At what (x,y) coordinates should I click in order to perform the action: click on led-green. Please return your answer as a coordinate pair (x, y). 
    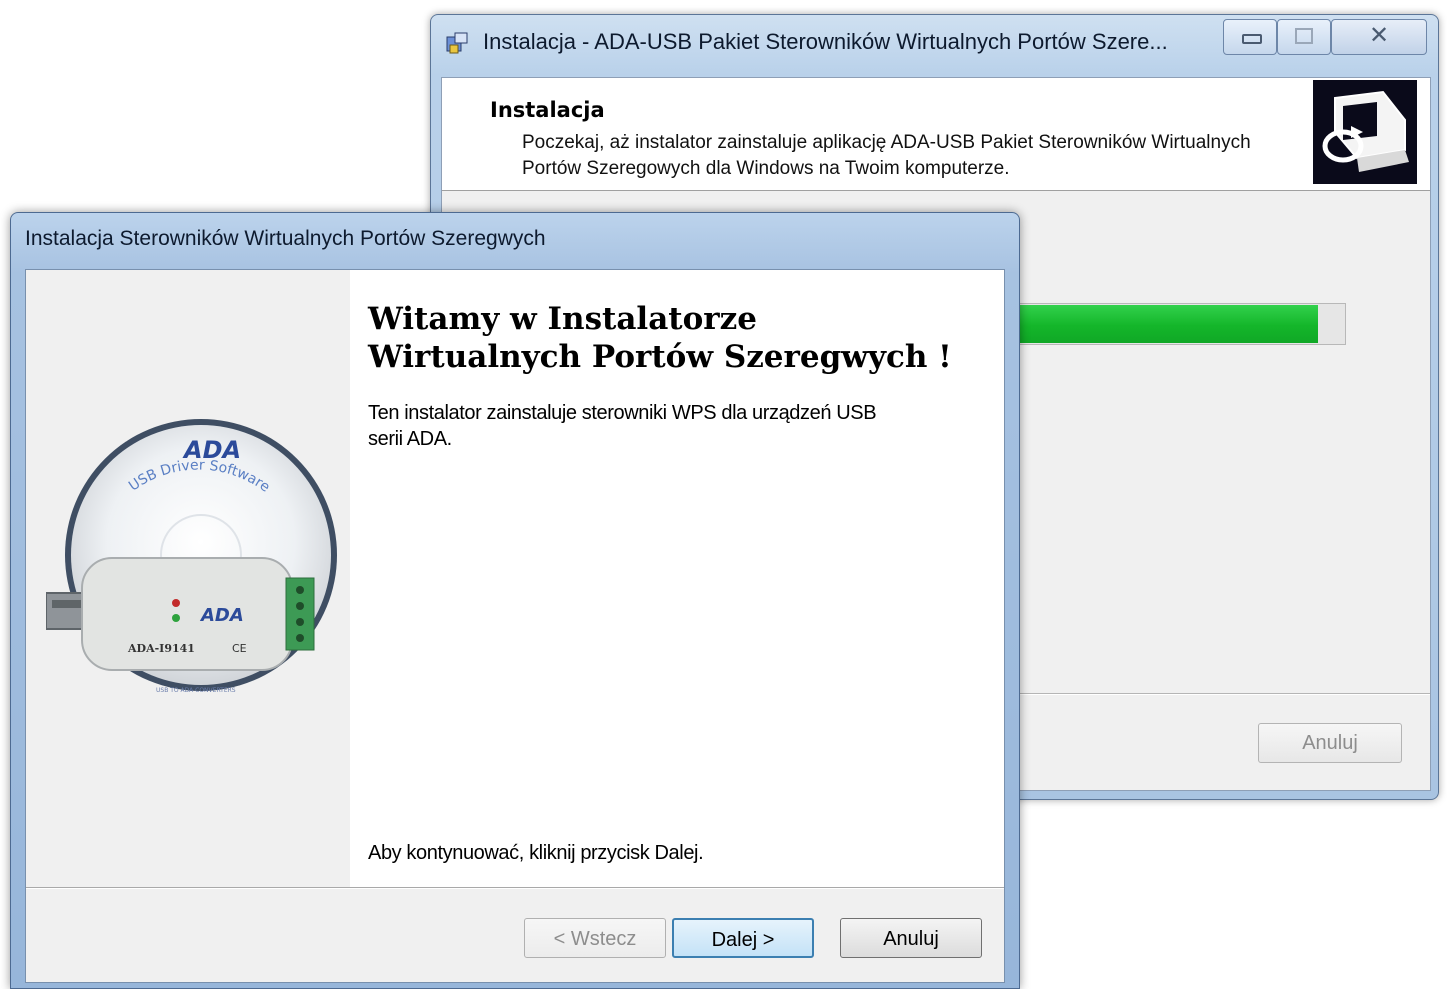
    Looking at the image, I should click on (176, 618).